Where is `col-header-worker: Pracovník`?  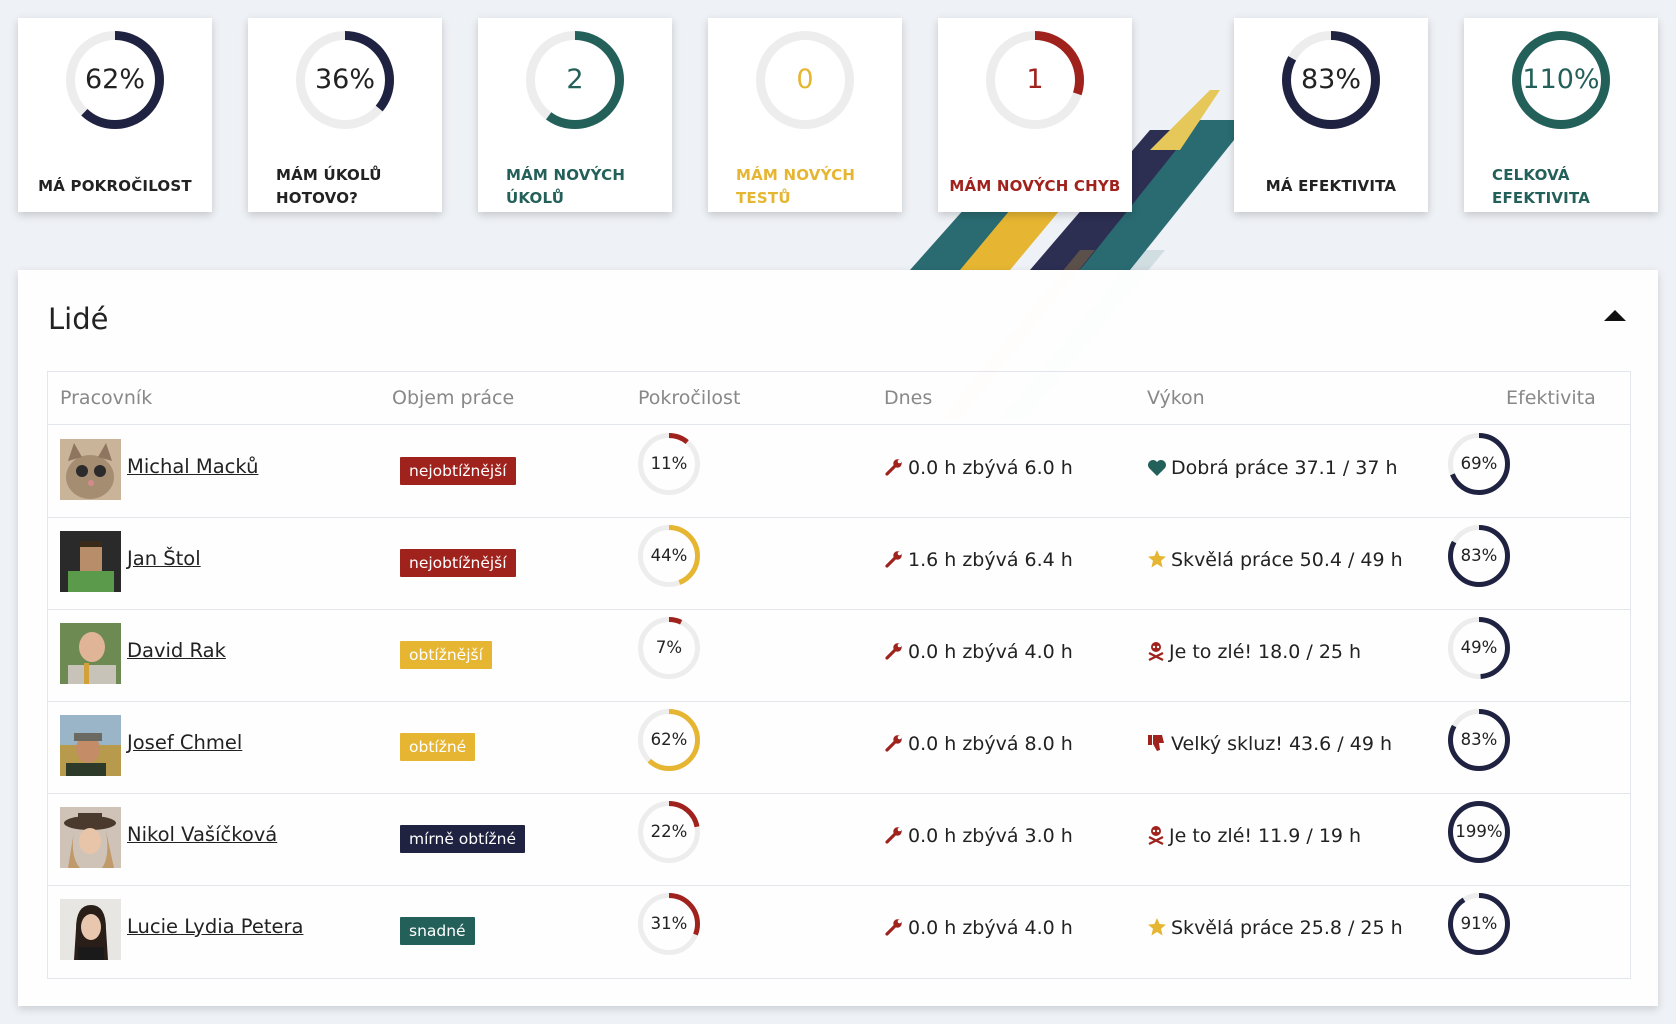 col-header-worker: Pracovník is located at coordinates (106, 398).